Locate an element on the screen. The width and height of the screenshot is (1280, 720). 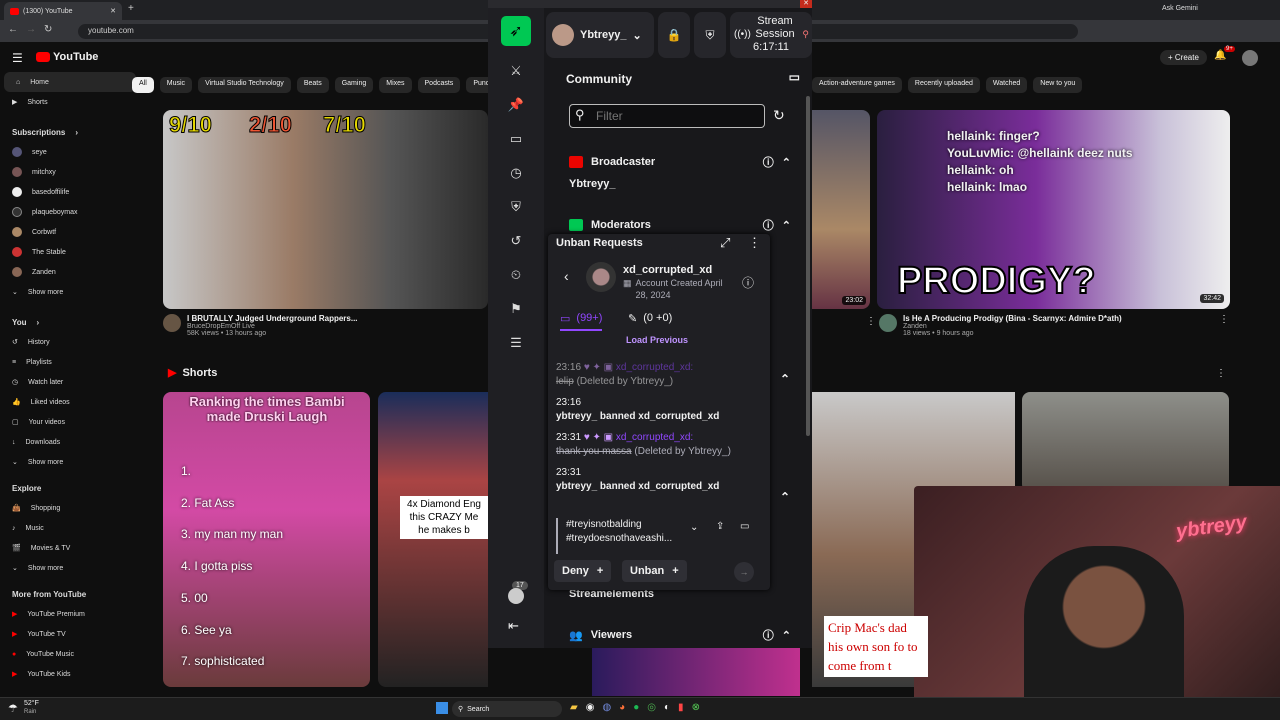
user-switcher: Ybtreyy_ ⌄ is located at coordinates (600, 35).